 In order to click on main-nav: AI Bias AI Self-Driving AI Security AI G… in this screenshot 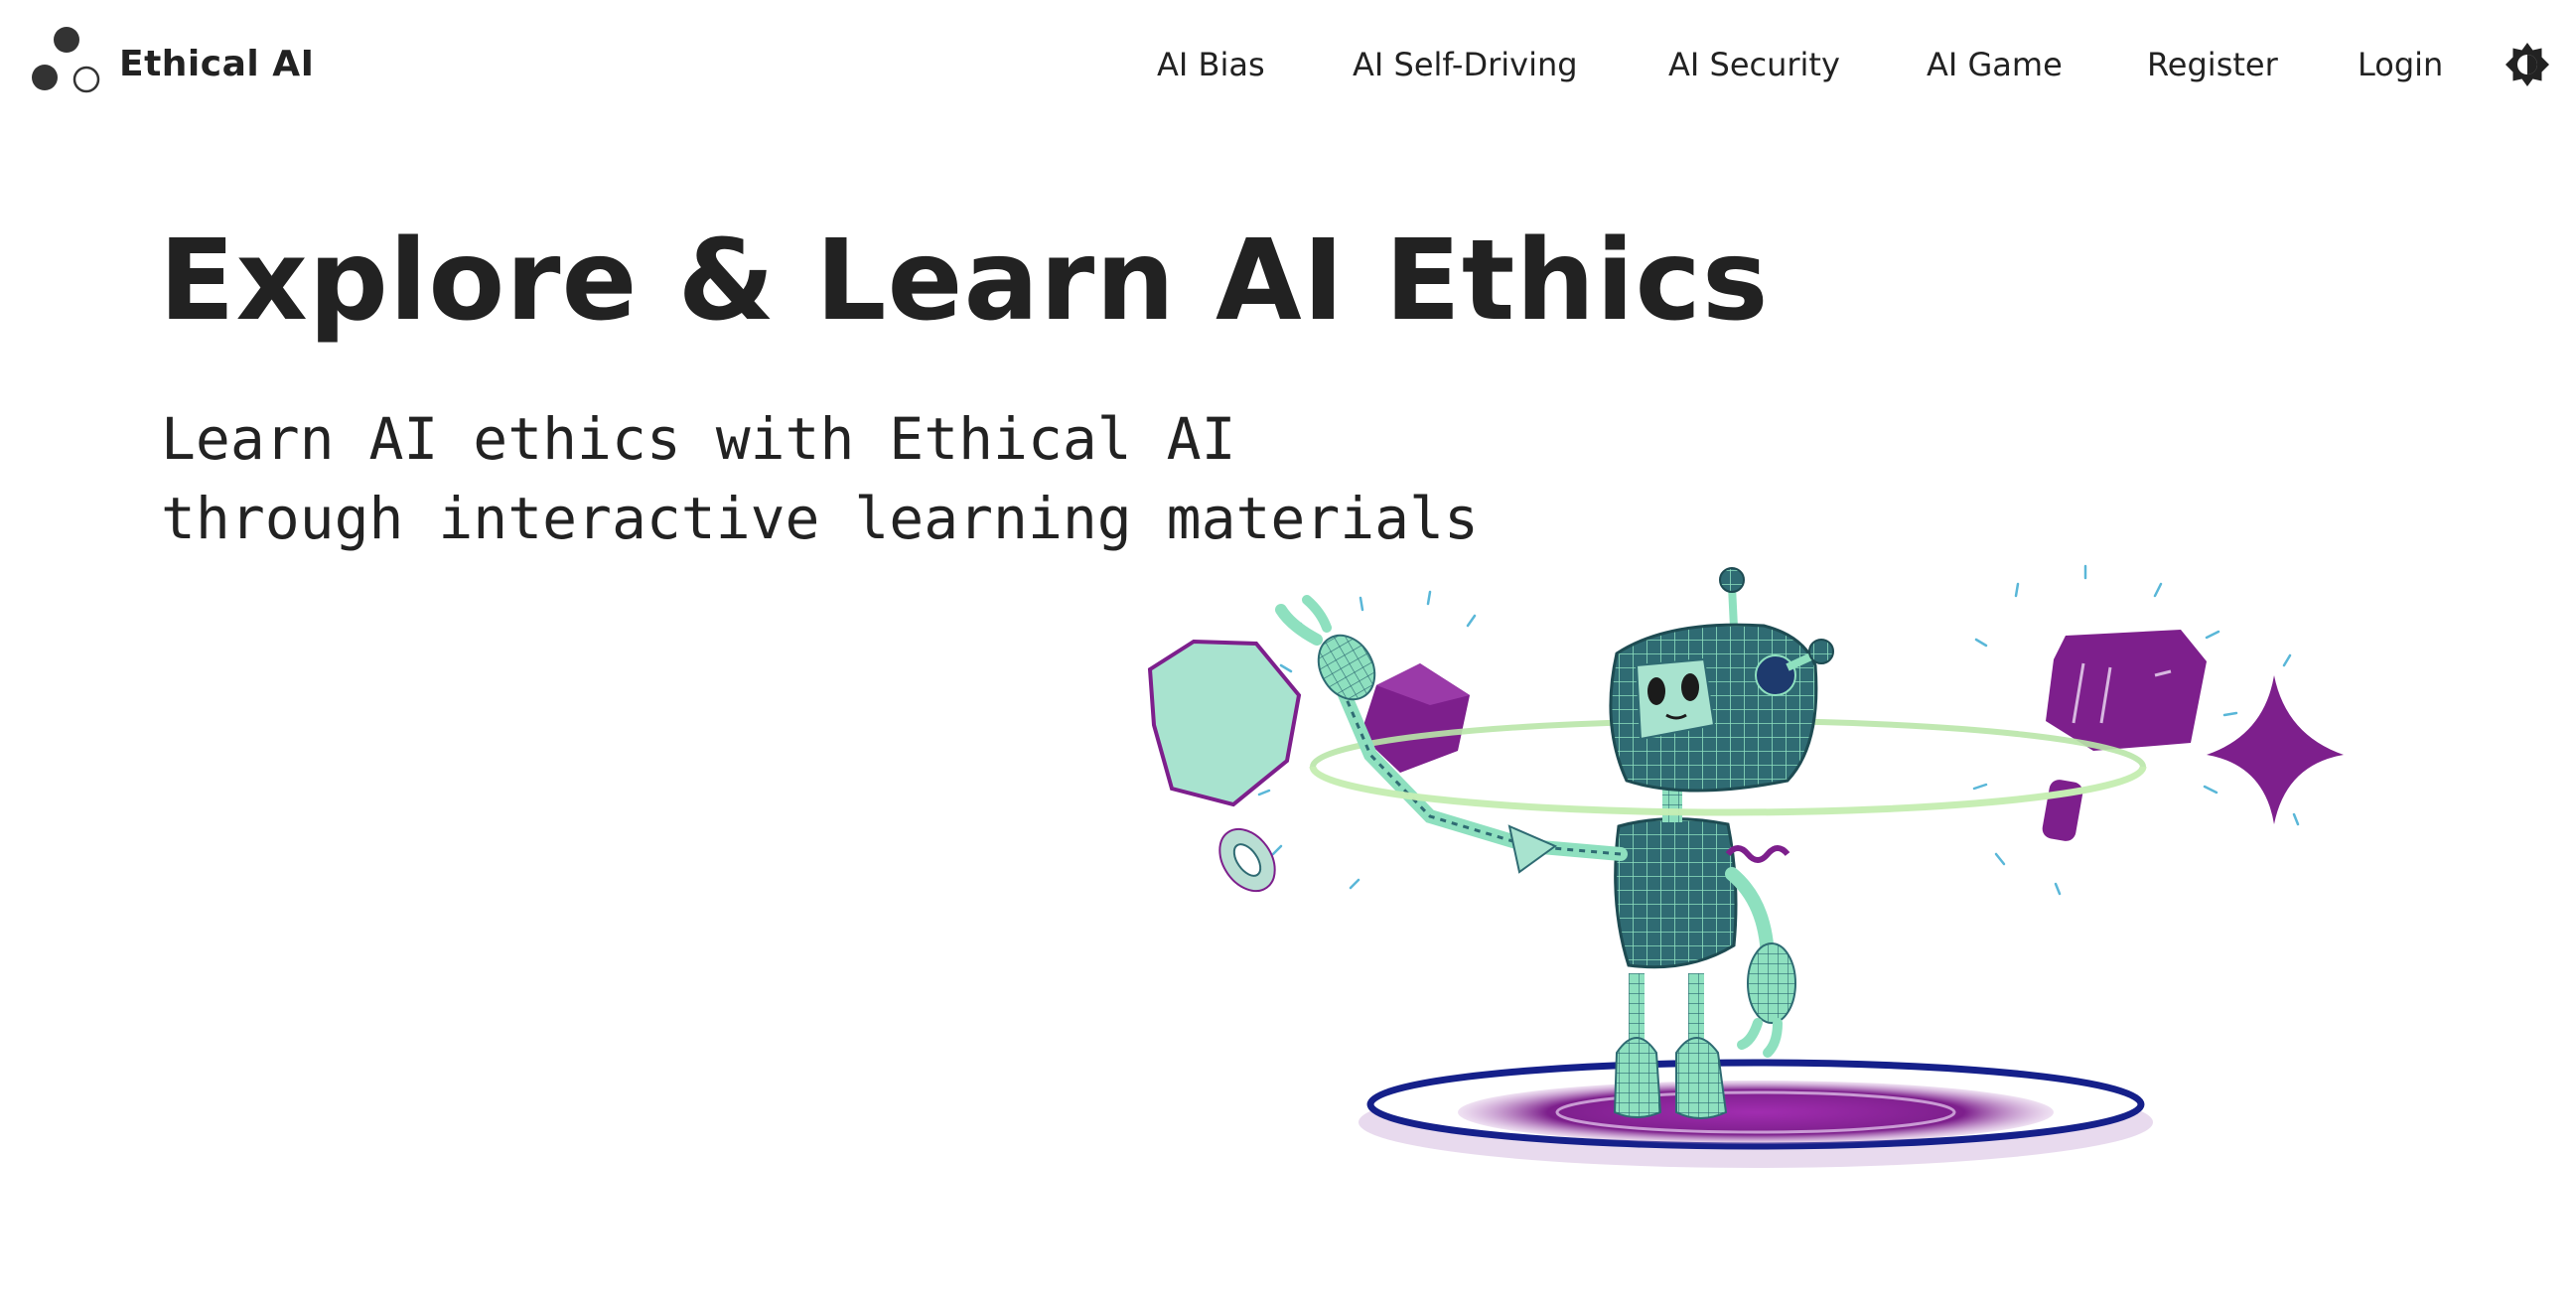, I will do `click(1288, 64)`.